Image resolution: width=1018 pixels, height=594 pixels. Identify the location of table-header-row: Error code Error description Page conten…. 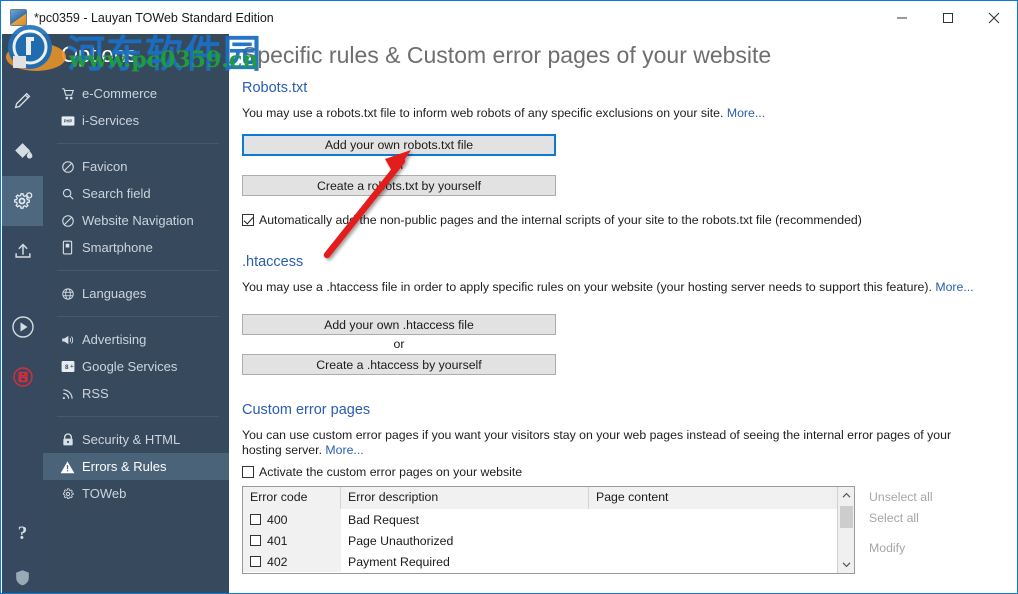
(540, 498).